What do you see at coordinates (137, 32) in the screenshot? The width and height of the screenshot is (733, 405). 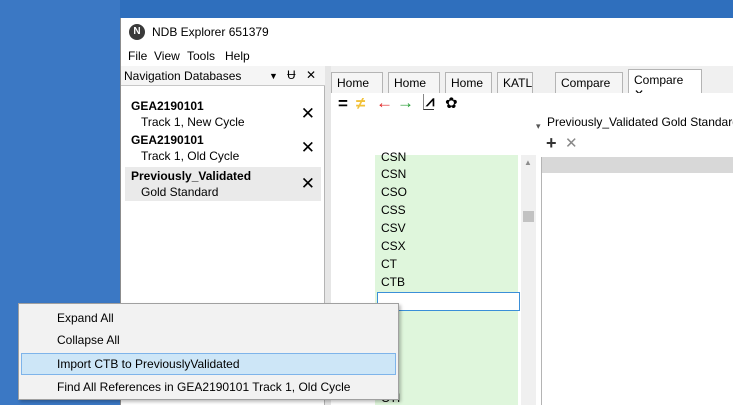 I see `app-logo-icon: N` at bounding box center [137, 32].